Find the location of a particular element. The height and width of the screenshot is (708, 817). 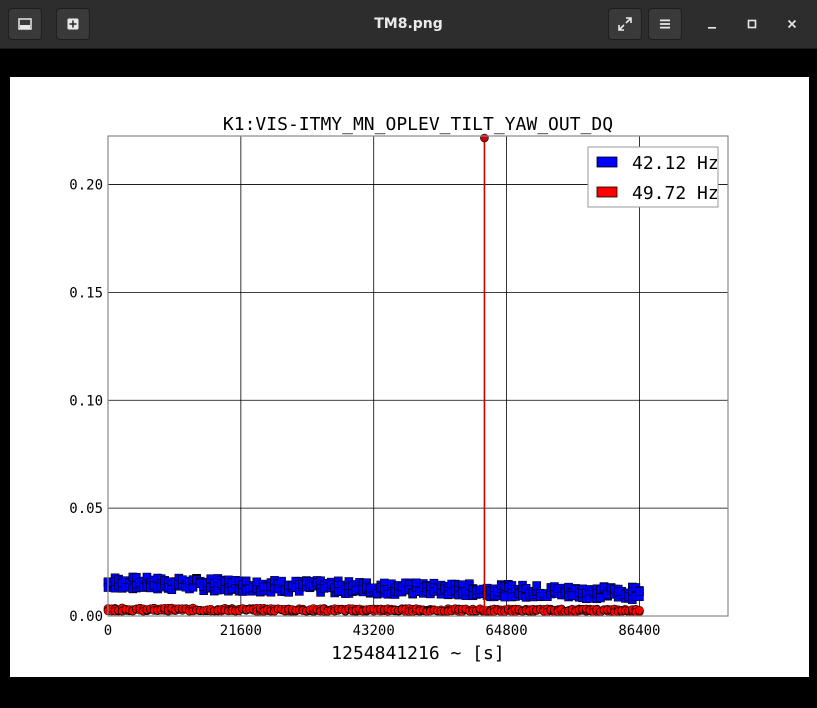

y-tick-label: 0.15 is located at coordinates (86, 293).